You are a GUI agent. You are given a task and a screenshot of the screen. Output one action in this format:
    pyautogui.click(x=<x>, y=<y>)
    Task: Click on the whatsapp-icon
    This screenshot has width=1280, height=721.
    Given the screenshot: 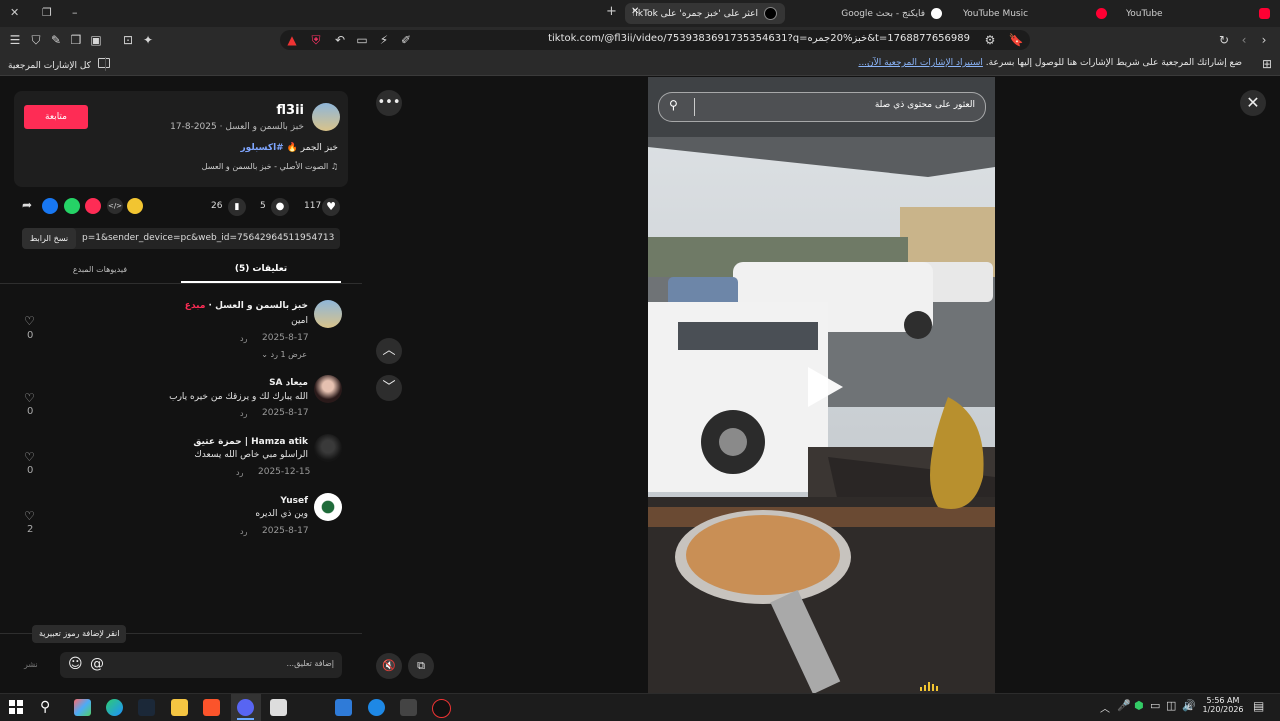 What is the action you would take?
    pyautogui.click(x=72, y=206)
    